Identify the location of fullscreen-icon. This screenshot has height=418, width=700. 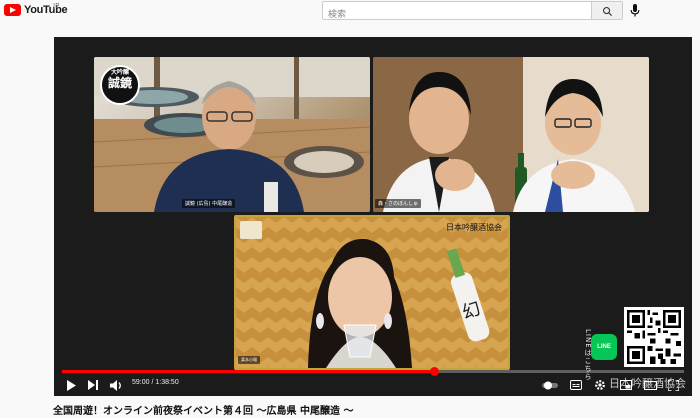
(673, 385).